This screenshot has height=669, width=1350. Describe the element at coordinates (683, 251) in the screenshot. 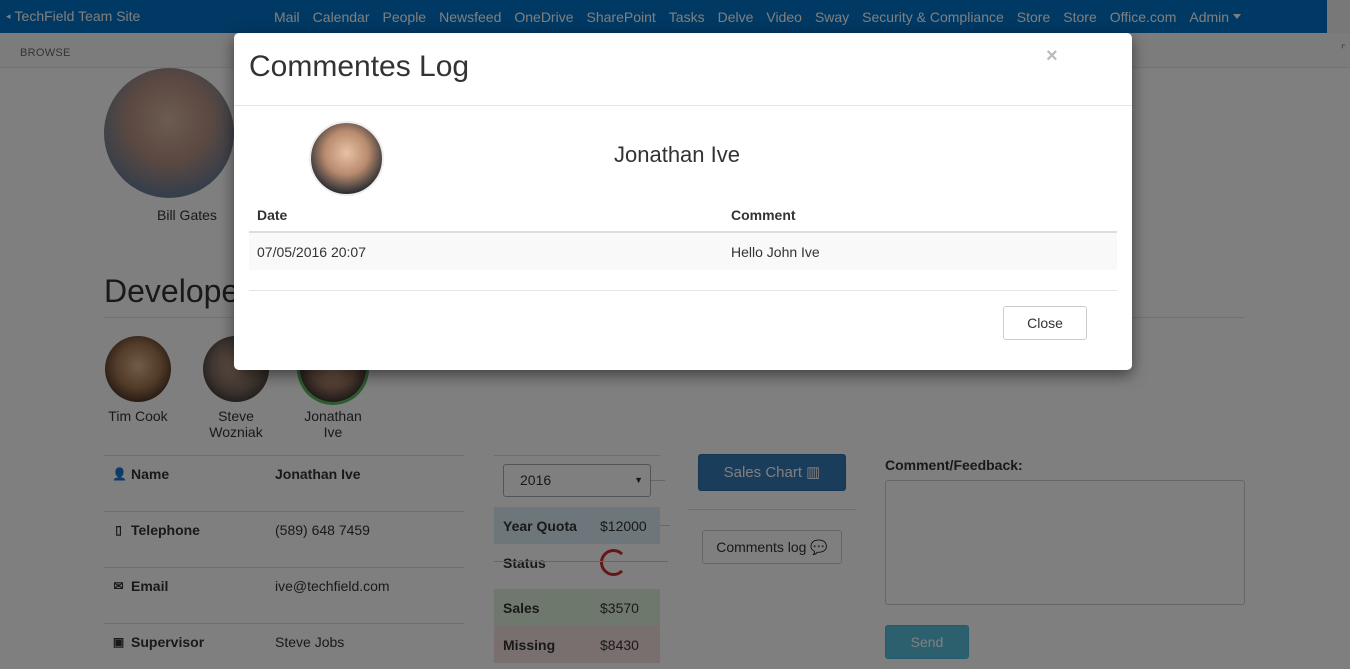

I see `table-row: 07/05/2016 20:07 Hello John Ive` at that location.